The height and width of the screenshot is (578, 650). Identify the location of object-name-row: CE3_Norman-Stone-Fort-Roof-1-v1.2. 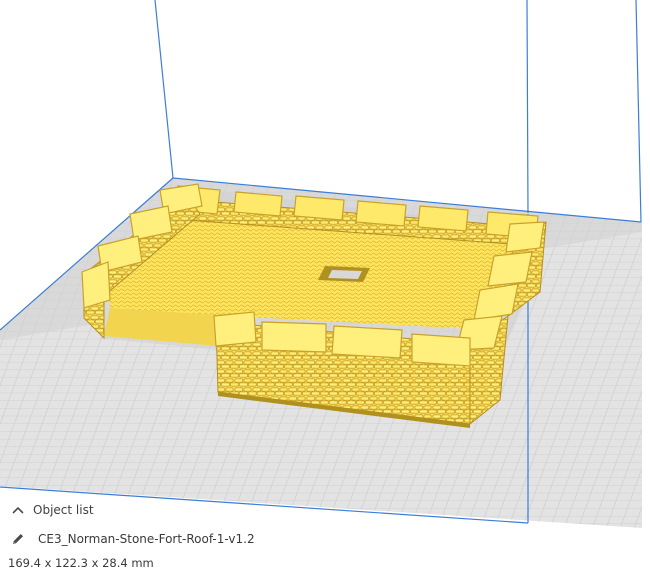
(132, 539).